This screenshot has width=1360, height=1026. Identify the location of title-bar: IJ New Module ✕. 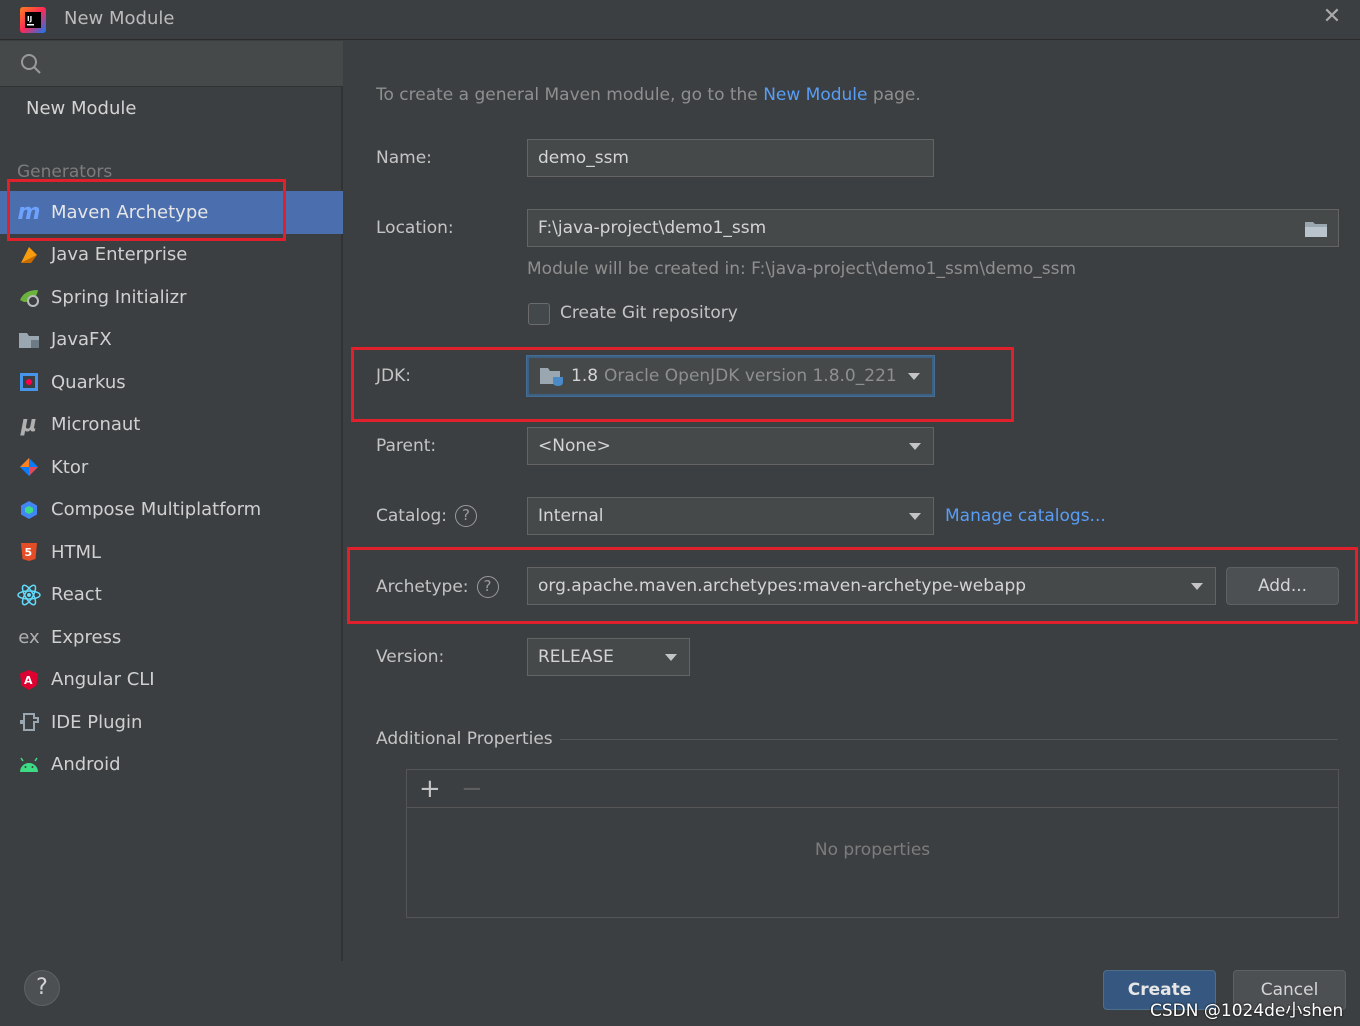
(680, 20).